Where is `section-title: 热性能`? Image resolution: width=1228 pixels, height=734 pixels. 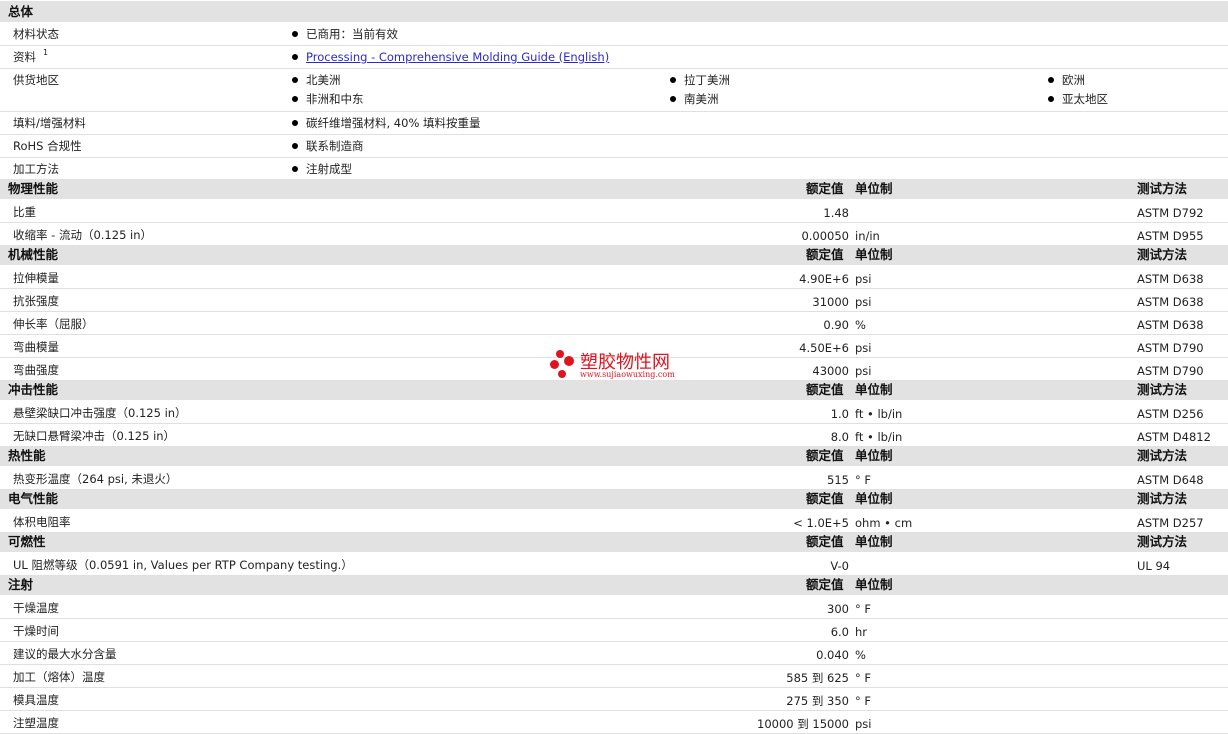
section-title: 热性能 is located at coordinates (27, 455).